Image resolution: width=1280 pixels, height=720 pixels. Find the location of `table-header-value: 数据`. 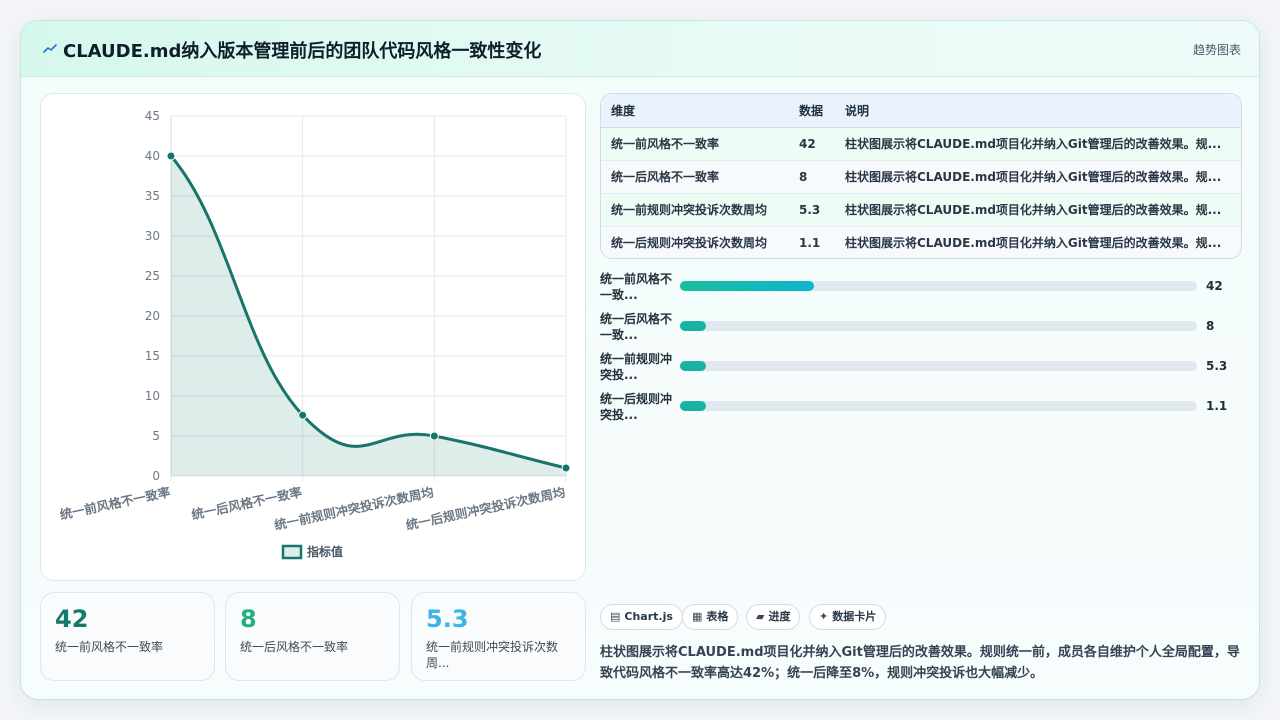

table-header-value: 数据 is located at coordinates (812, 111).